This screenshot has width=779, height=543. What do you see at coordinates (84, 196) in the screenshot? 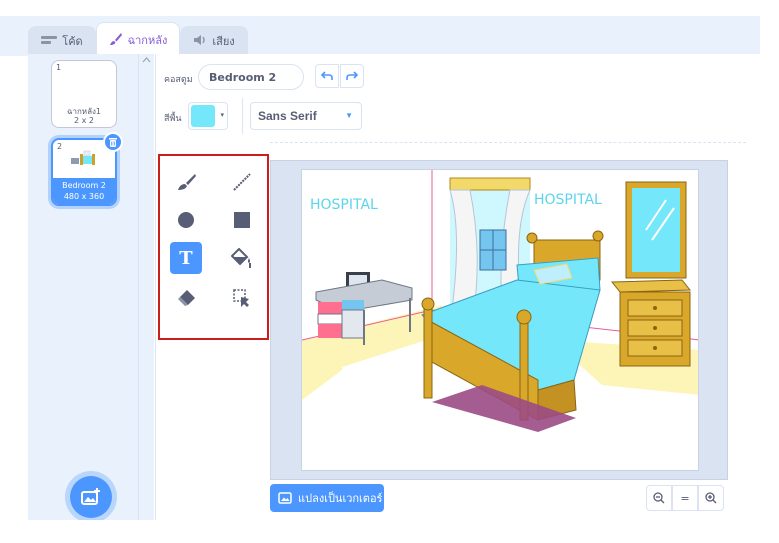
I see `costume-size: 480 x 360` at bounding box center [84, 196].